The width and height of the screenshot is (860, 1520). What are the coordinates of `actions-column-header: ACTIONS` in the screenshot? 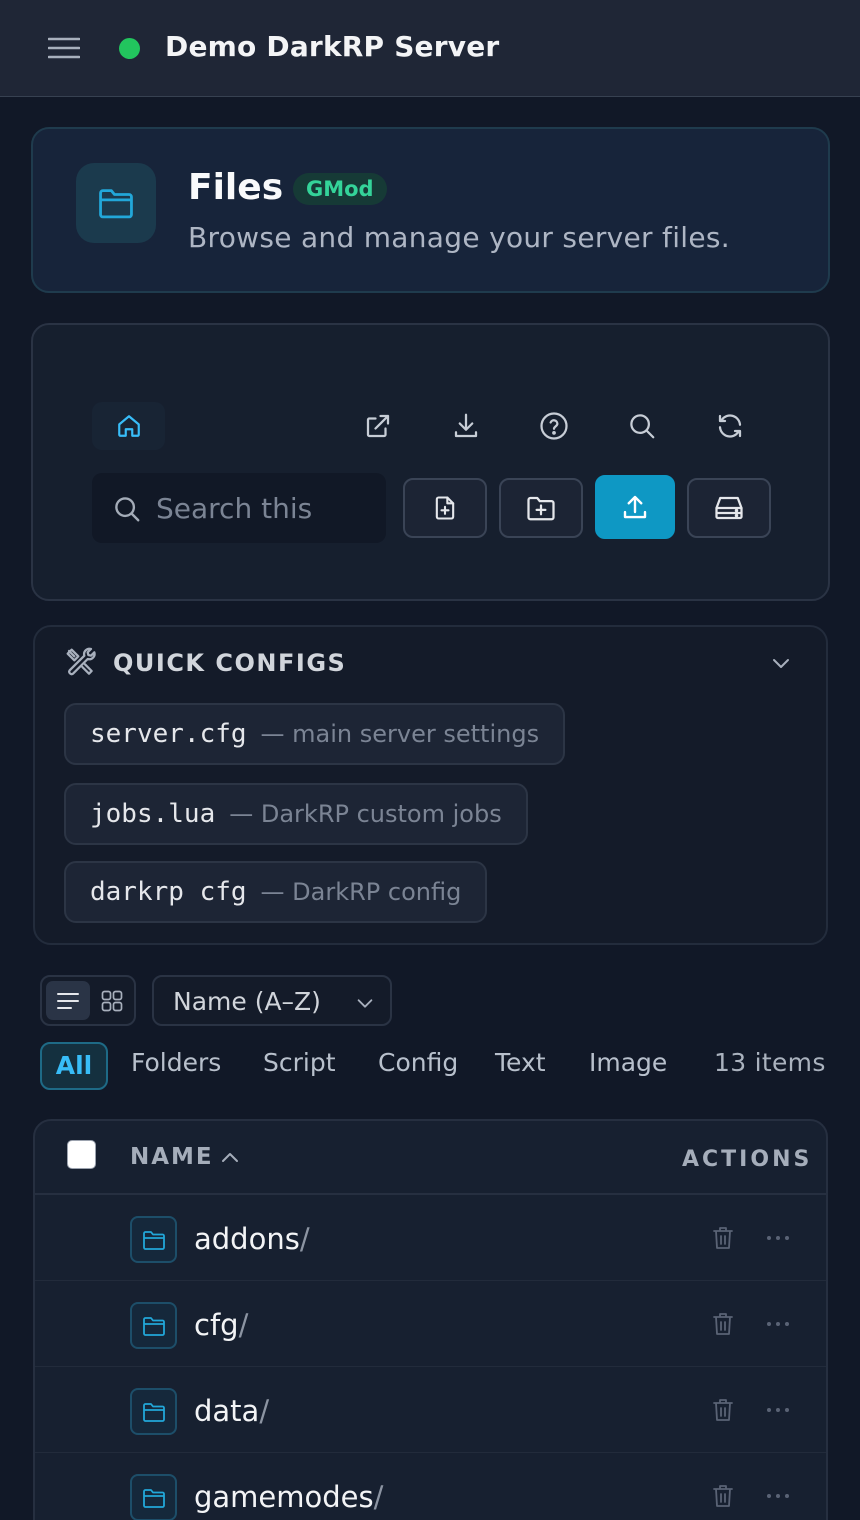 It's located at (747, 1159).